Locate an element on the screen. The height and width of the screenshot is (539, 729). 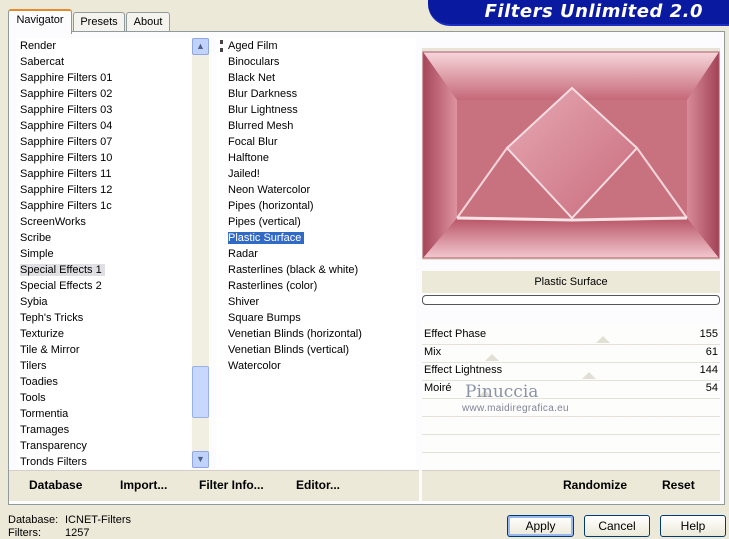
scroll-down-icon: ▼ is located at coordinates (200, 459).